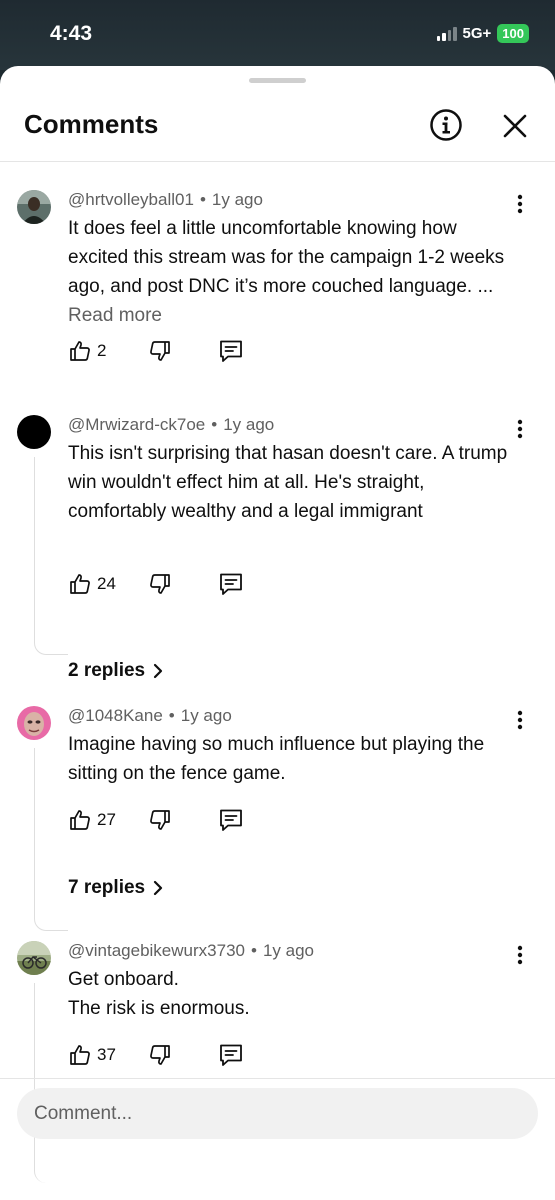 This screenshot has height=1200, width=555. What do you see at coordinates (277, 1078) in the screenshot?
I see `composer-divider` at bounding box center [277, 1078].